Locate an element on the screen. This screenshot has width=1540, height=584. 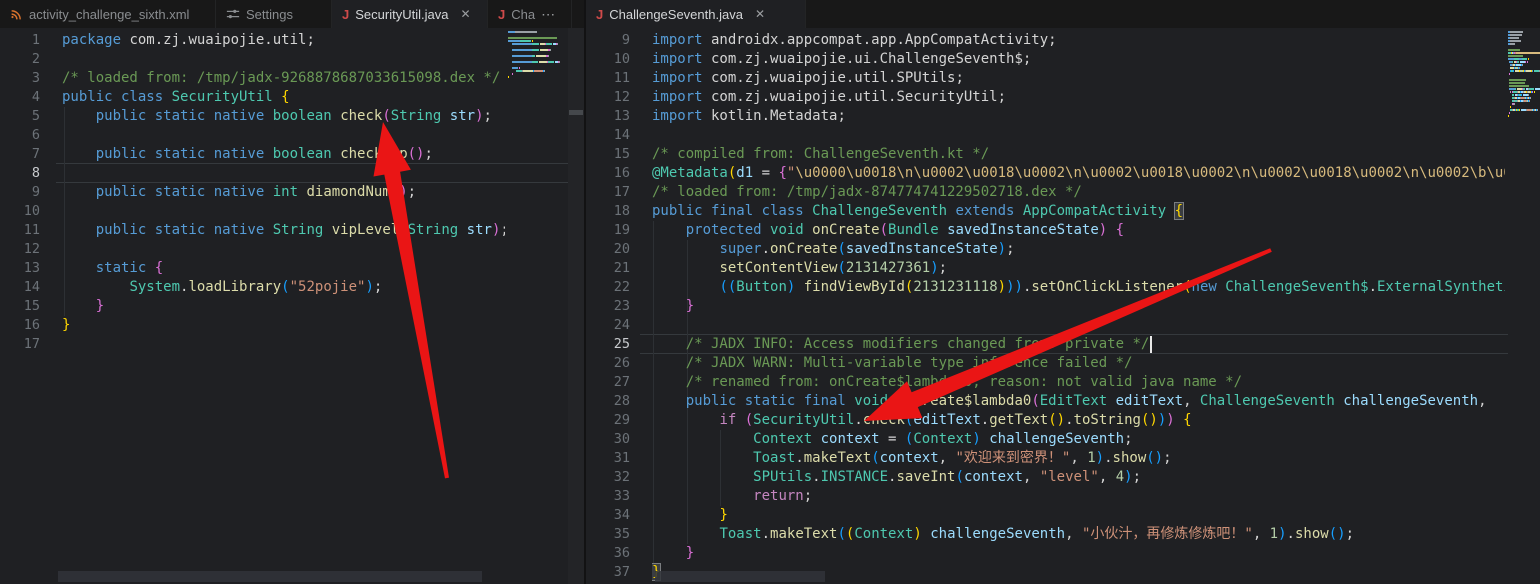
line-number: 33 is located at coordinates (621, 496).